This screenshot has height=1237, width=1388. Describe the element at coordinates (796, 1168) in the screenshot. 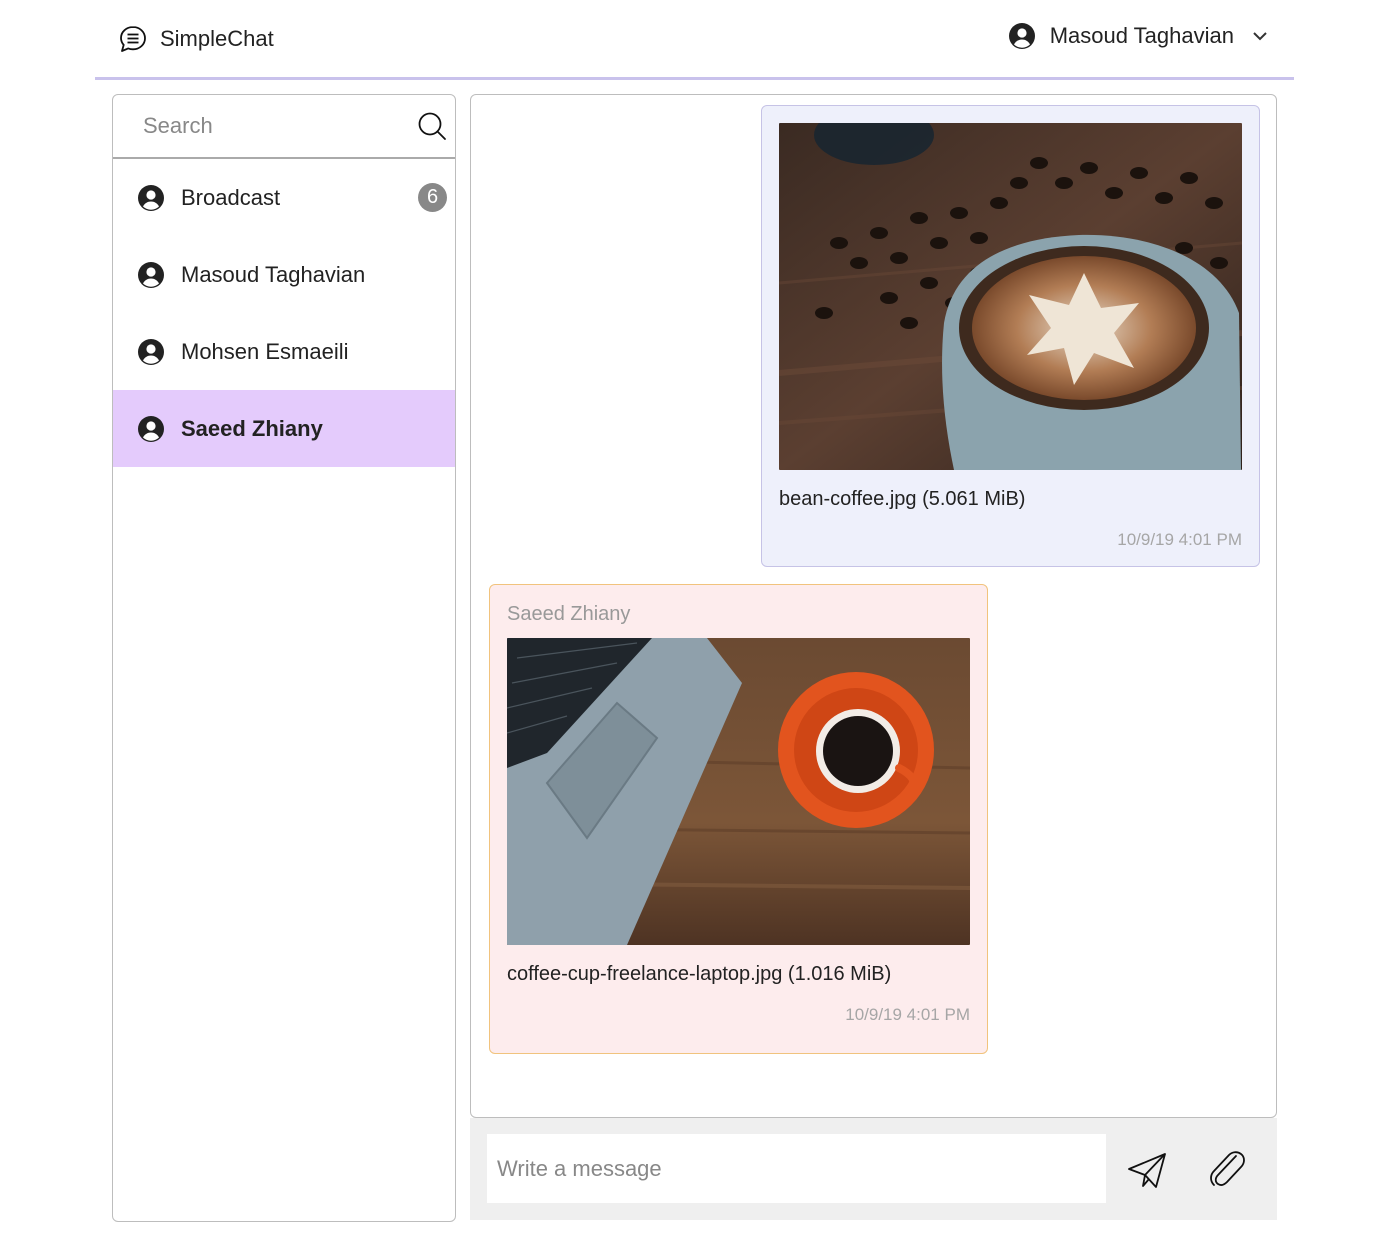

I see `message-input` at that location.